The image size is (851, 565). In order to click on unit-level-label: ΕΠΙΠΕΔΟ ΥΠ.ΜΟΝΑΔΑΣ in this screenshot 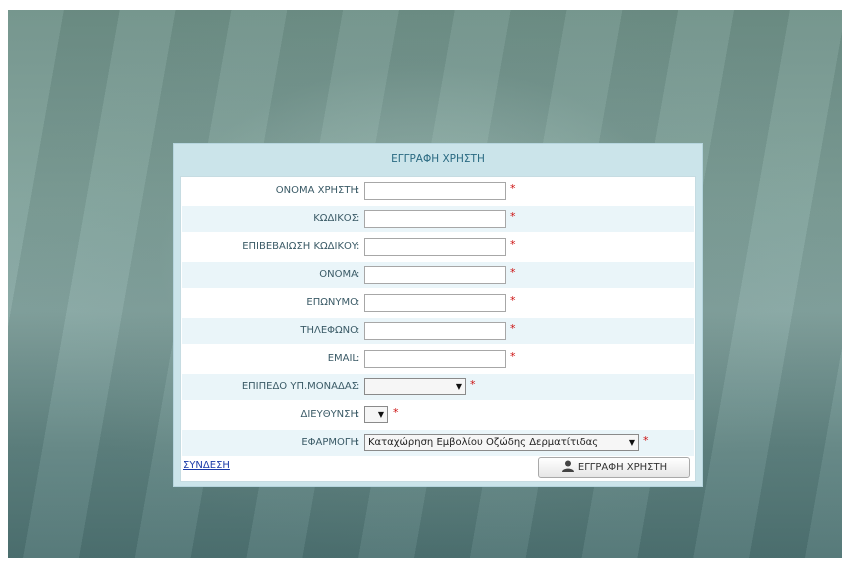, I will do `click(299, 386)`.